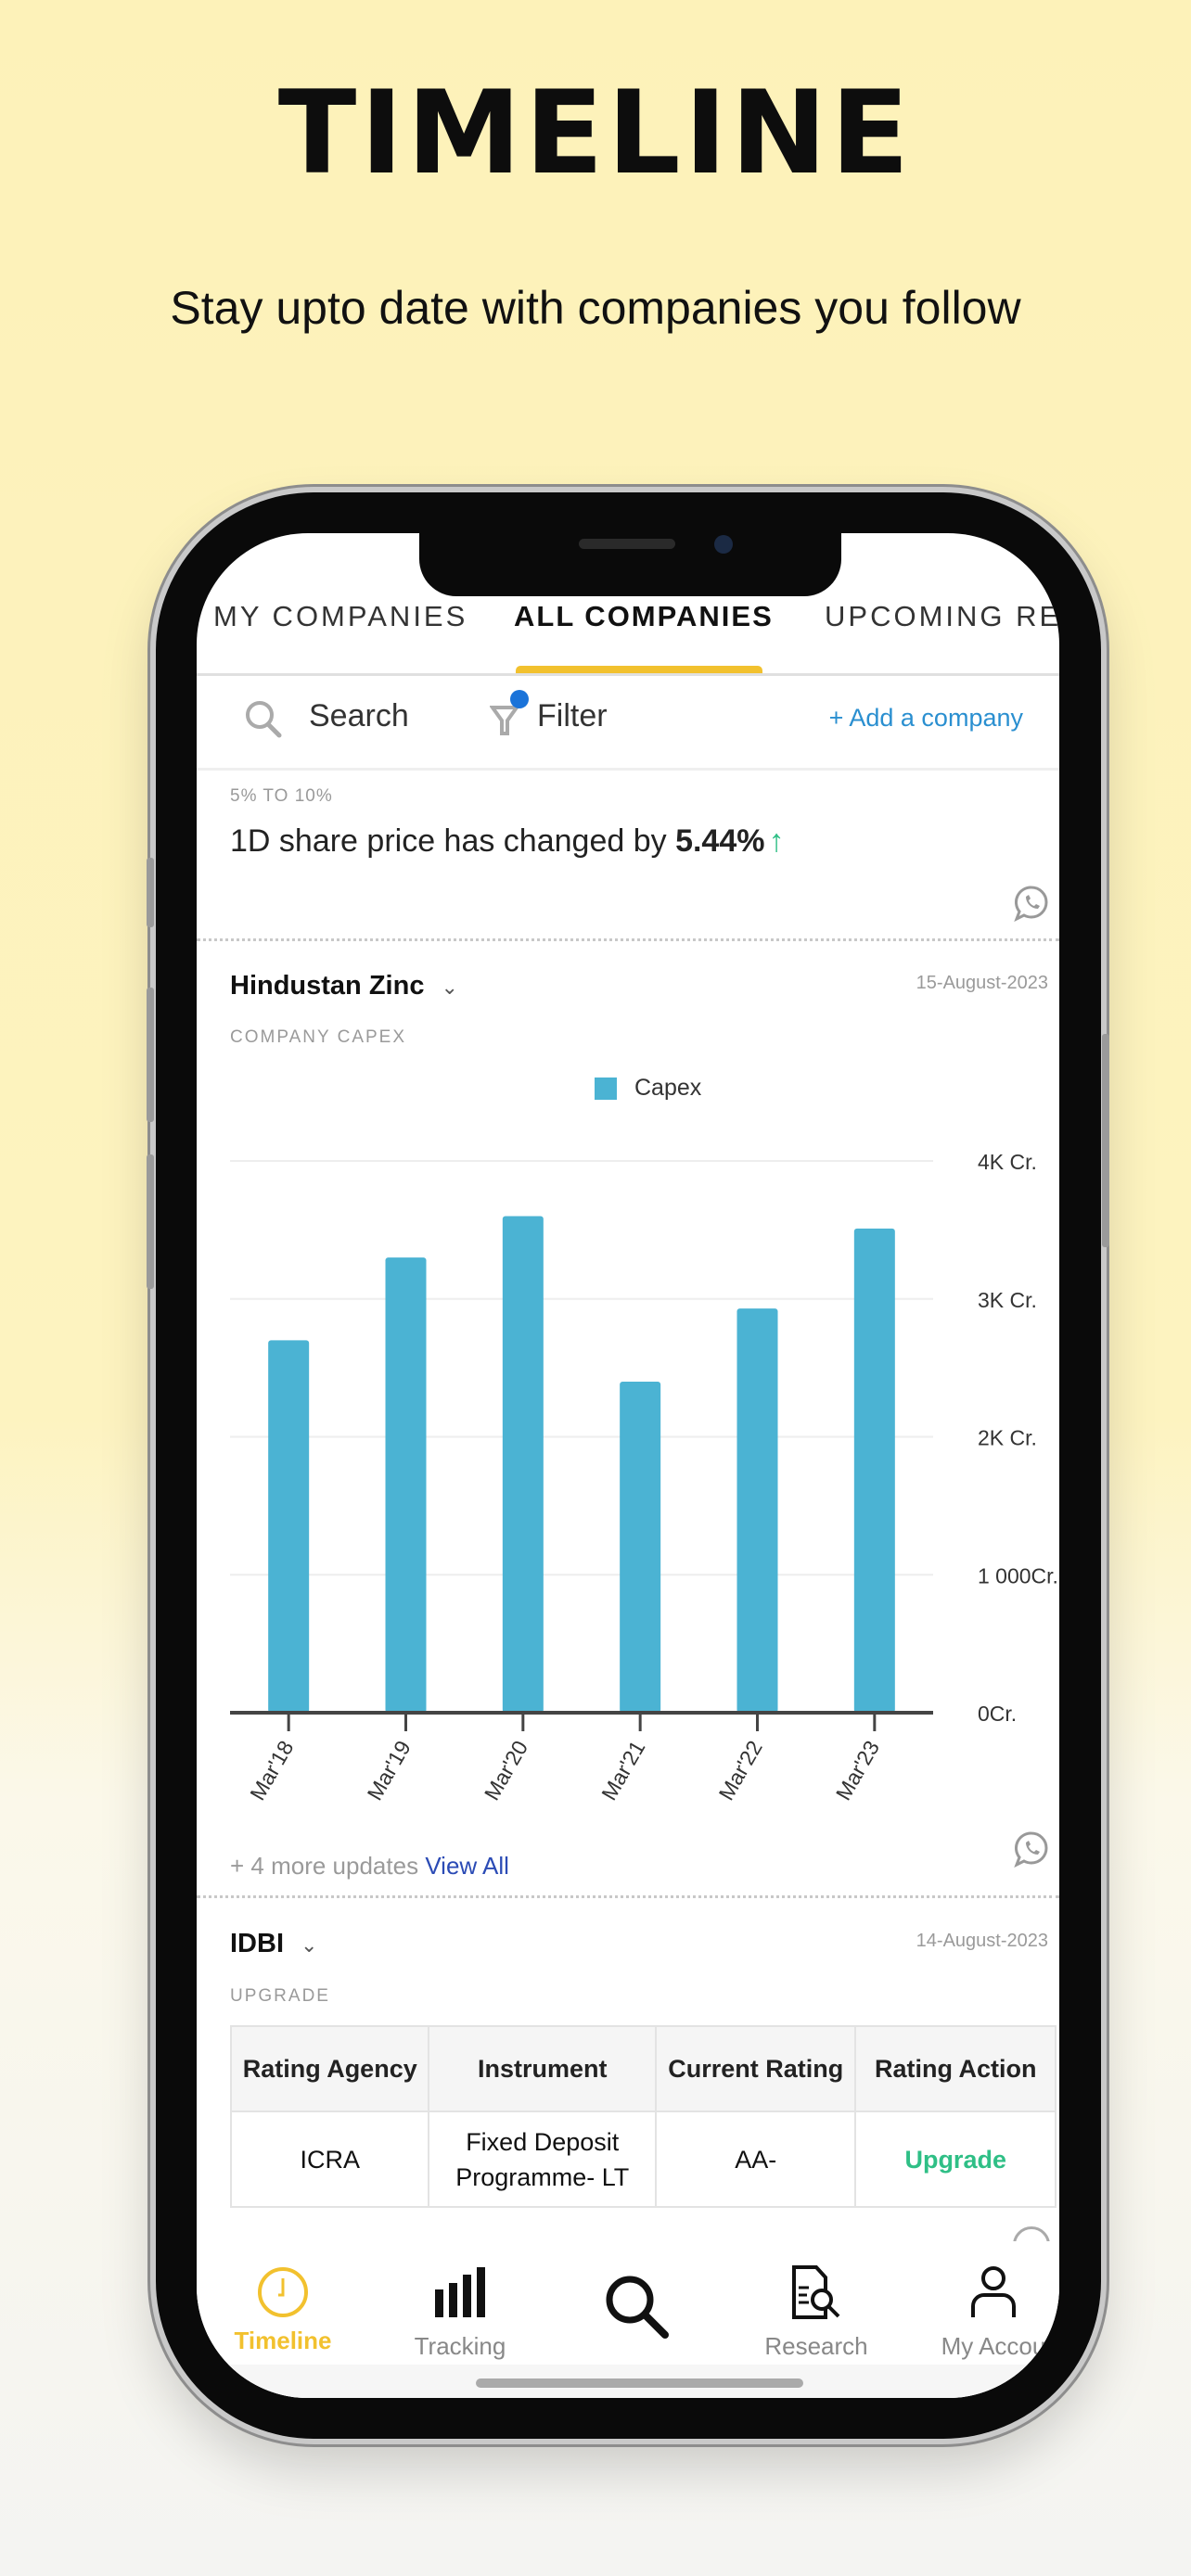  What do you see at coordinates (816, 2346) in the screenshot?
I see `nav-label: Research` at bounding box center [816, 2346].